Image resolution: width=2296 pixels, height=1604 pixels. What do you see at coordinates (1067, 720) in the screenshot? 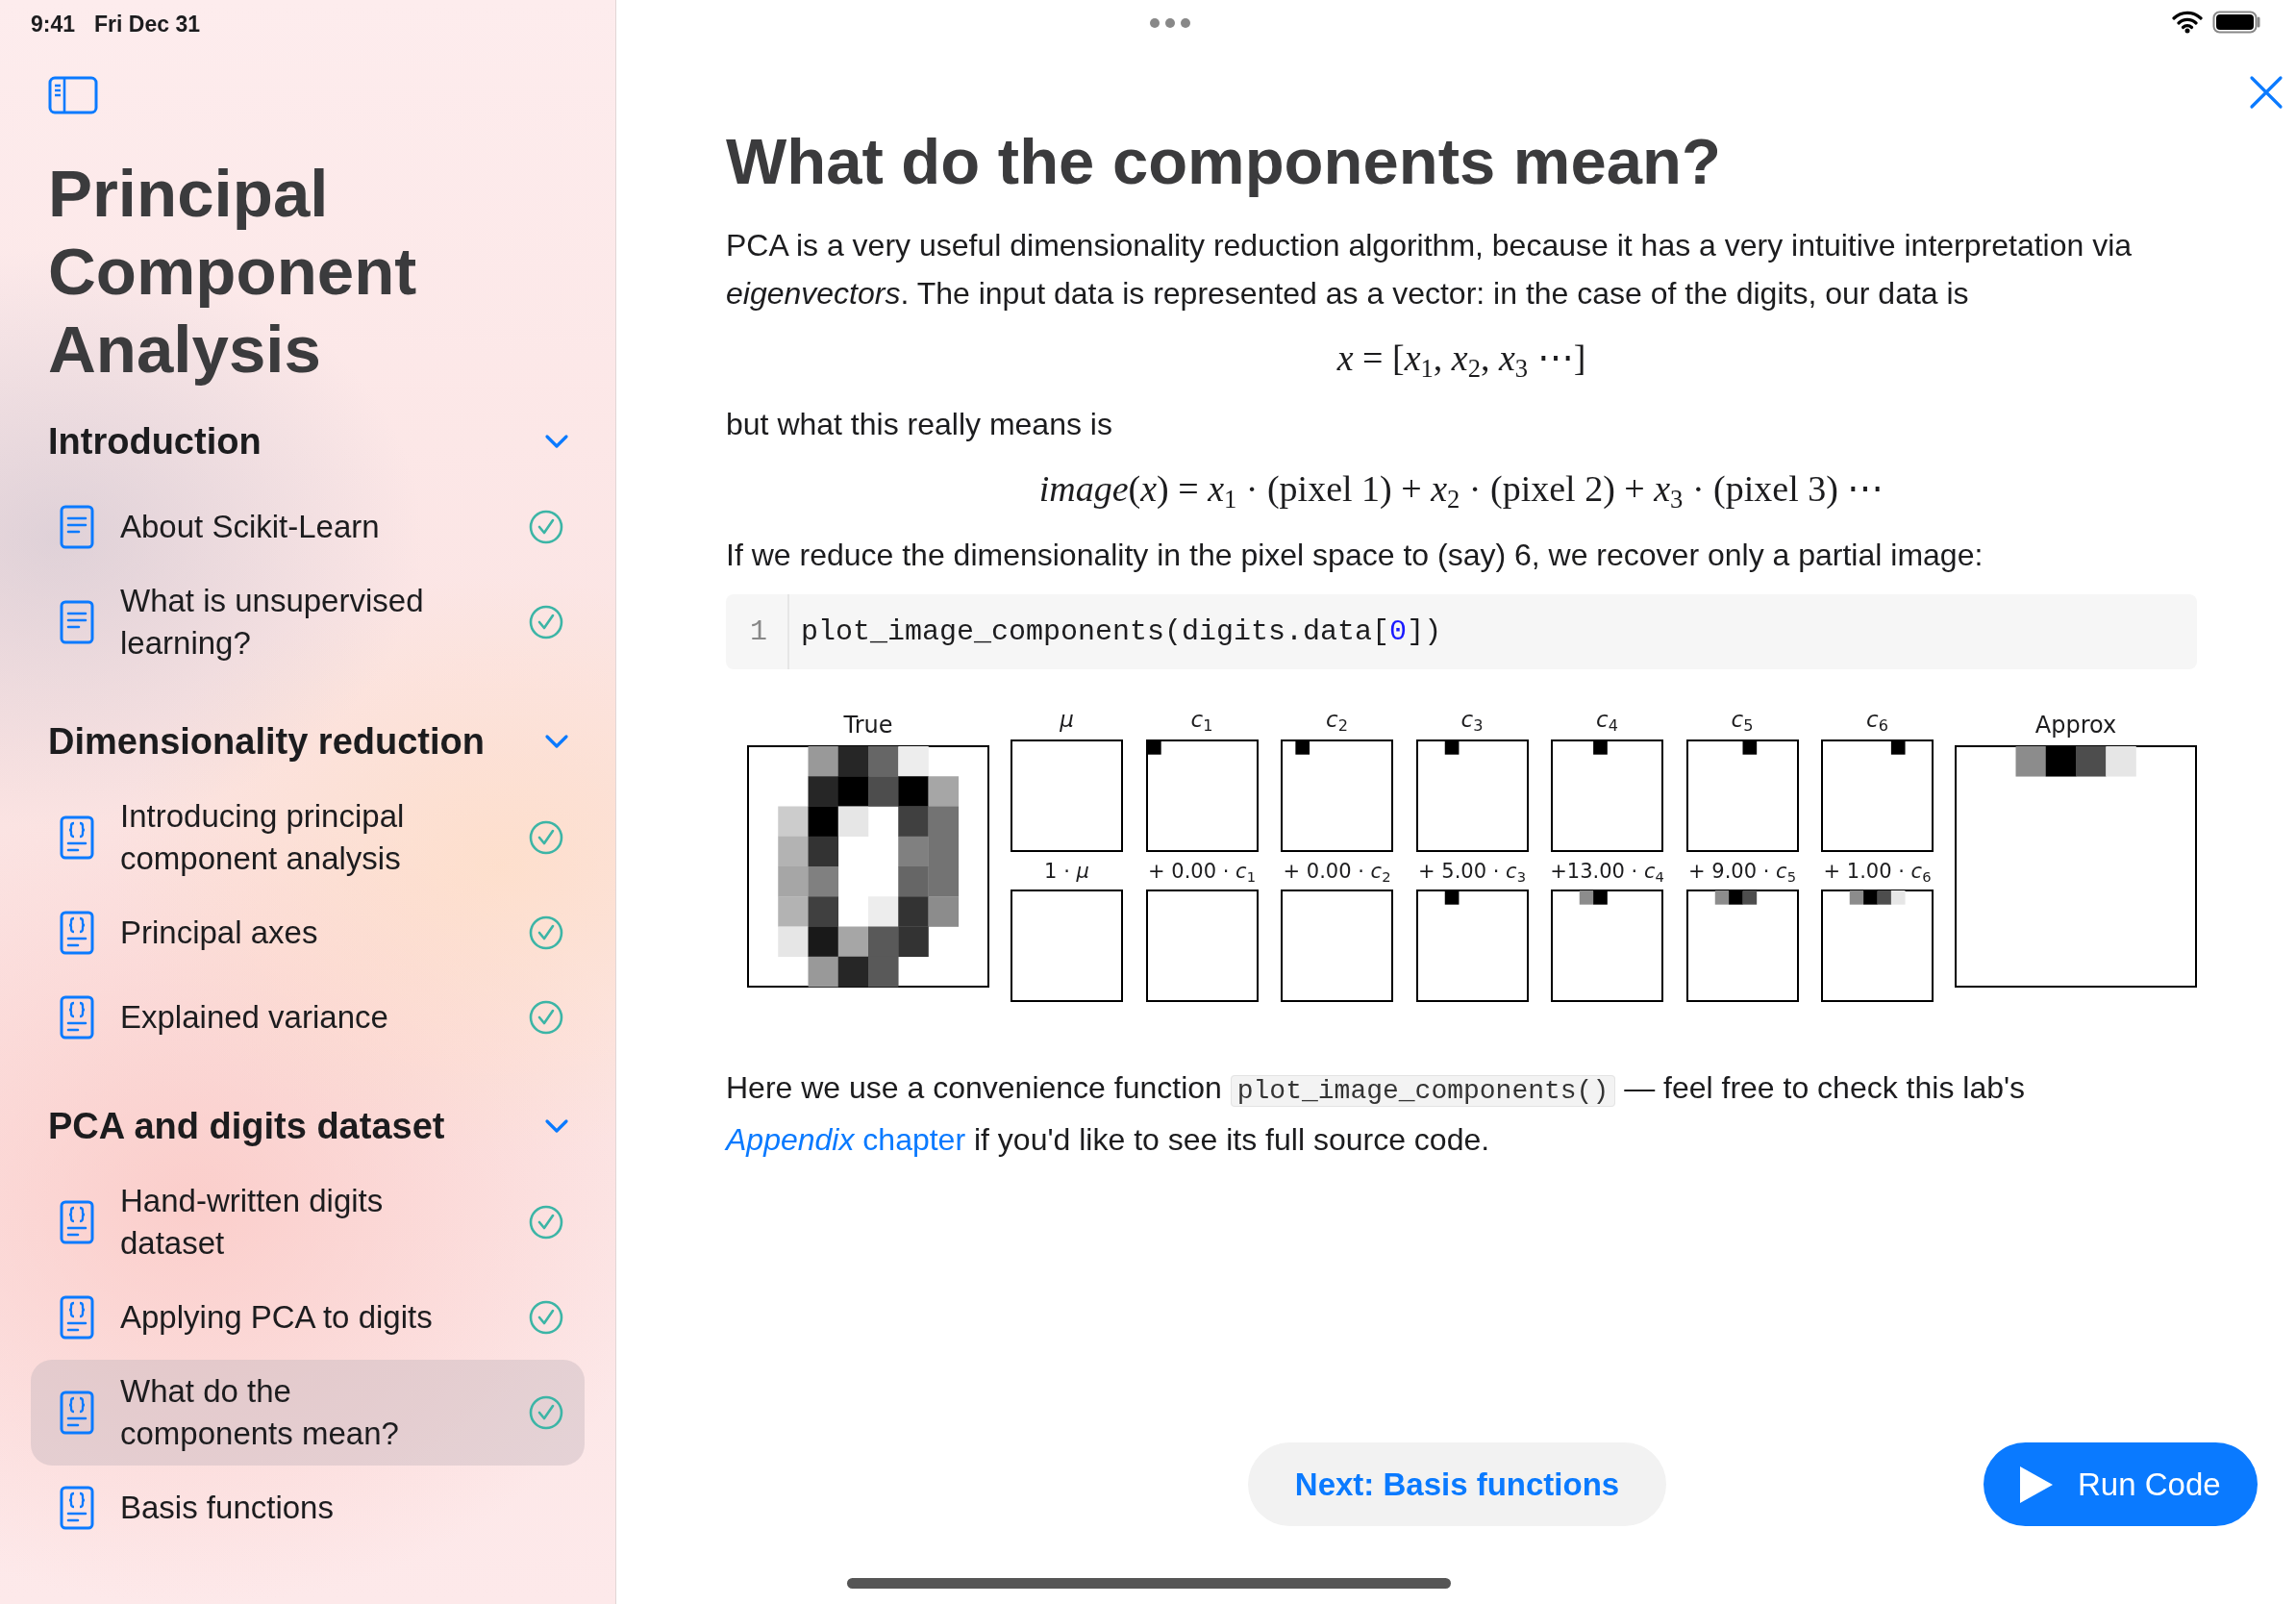
I see `plot-title: μ` at bounding box center [1067, 720].